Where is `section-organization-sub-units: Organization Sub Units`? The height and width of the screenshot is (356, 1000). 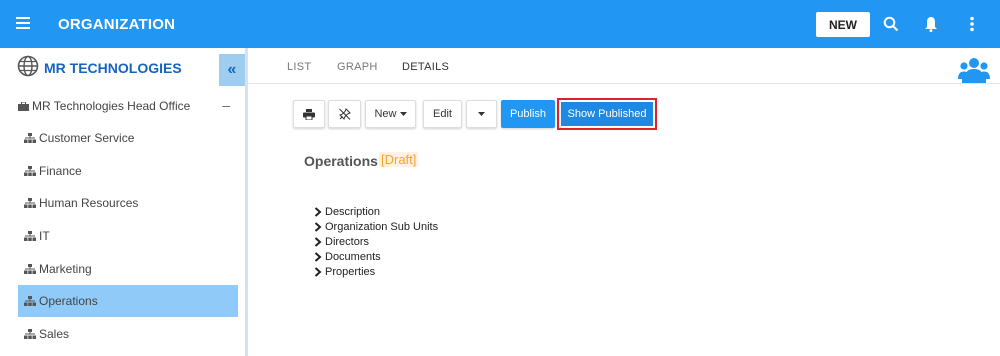 section-organization-sub-units: Organization Sub Units is located at coordinates (376, 227).